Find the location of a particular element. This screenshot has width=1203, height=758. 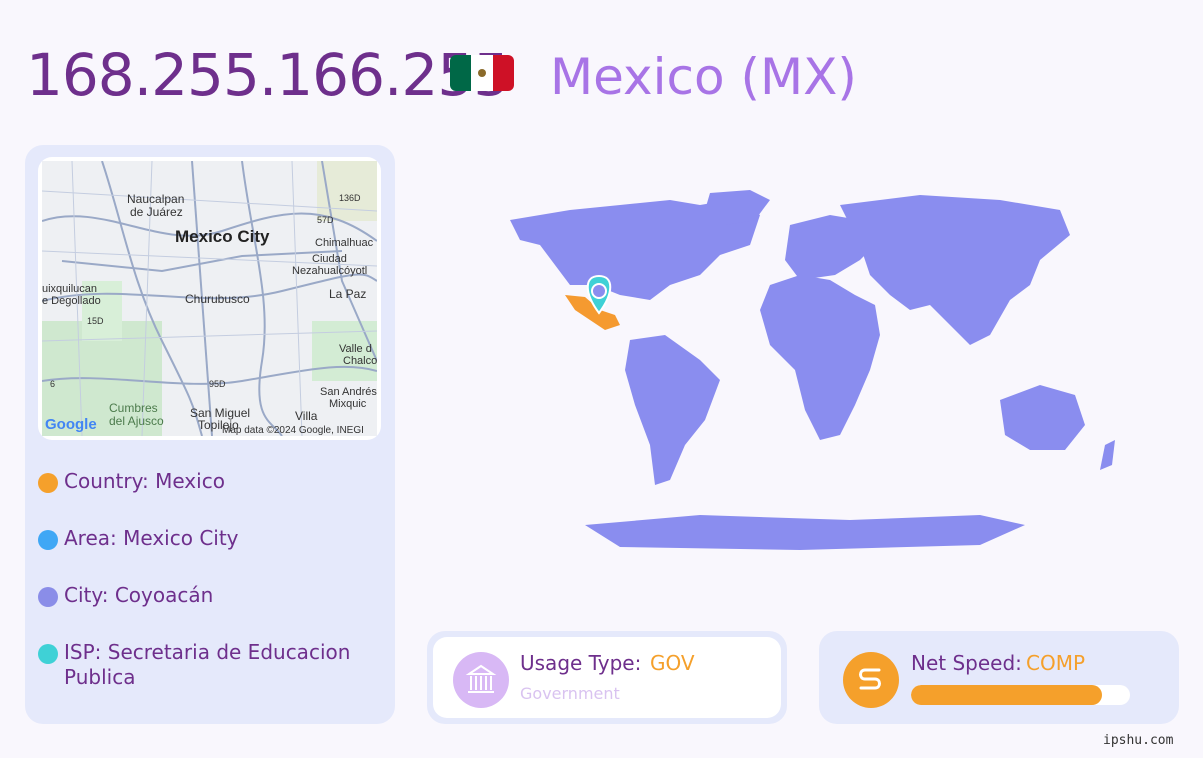

speed-icon is located at coordinates (871, 680).